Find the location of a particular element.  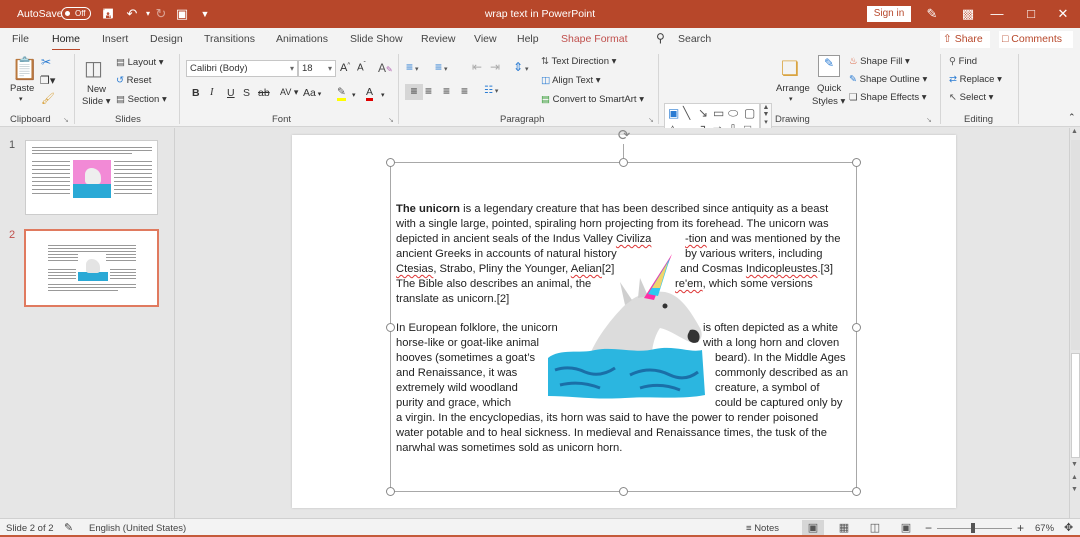

zoom-in-button: + is located at coordinates (1020, 528).